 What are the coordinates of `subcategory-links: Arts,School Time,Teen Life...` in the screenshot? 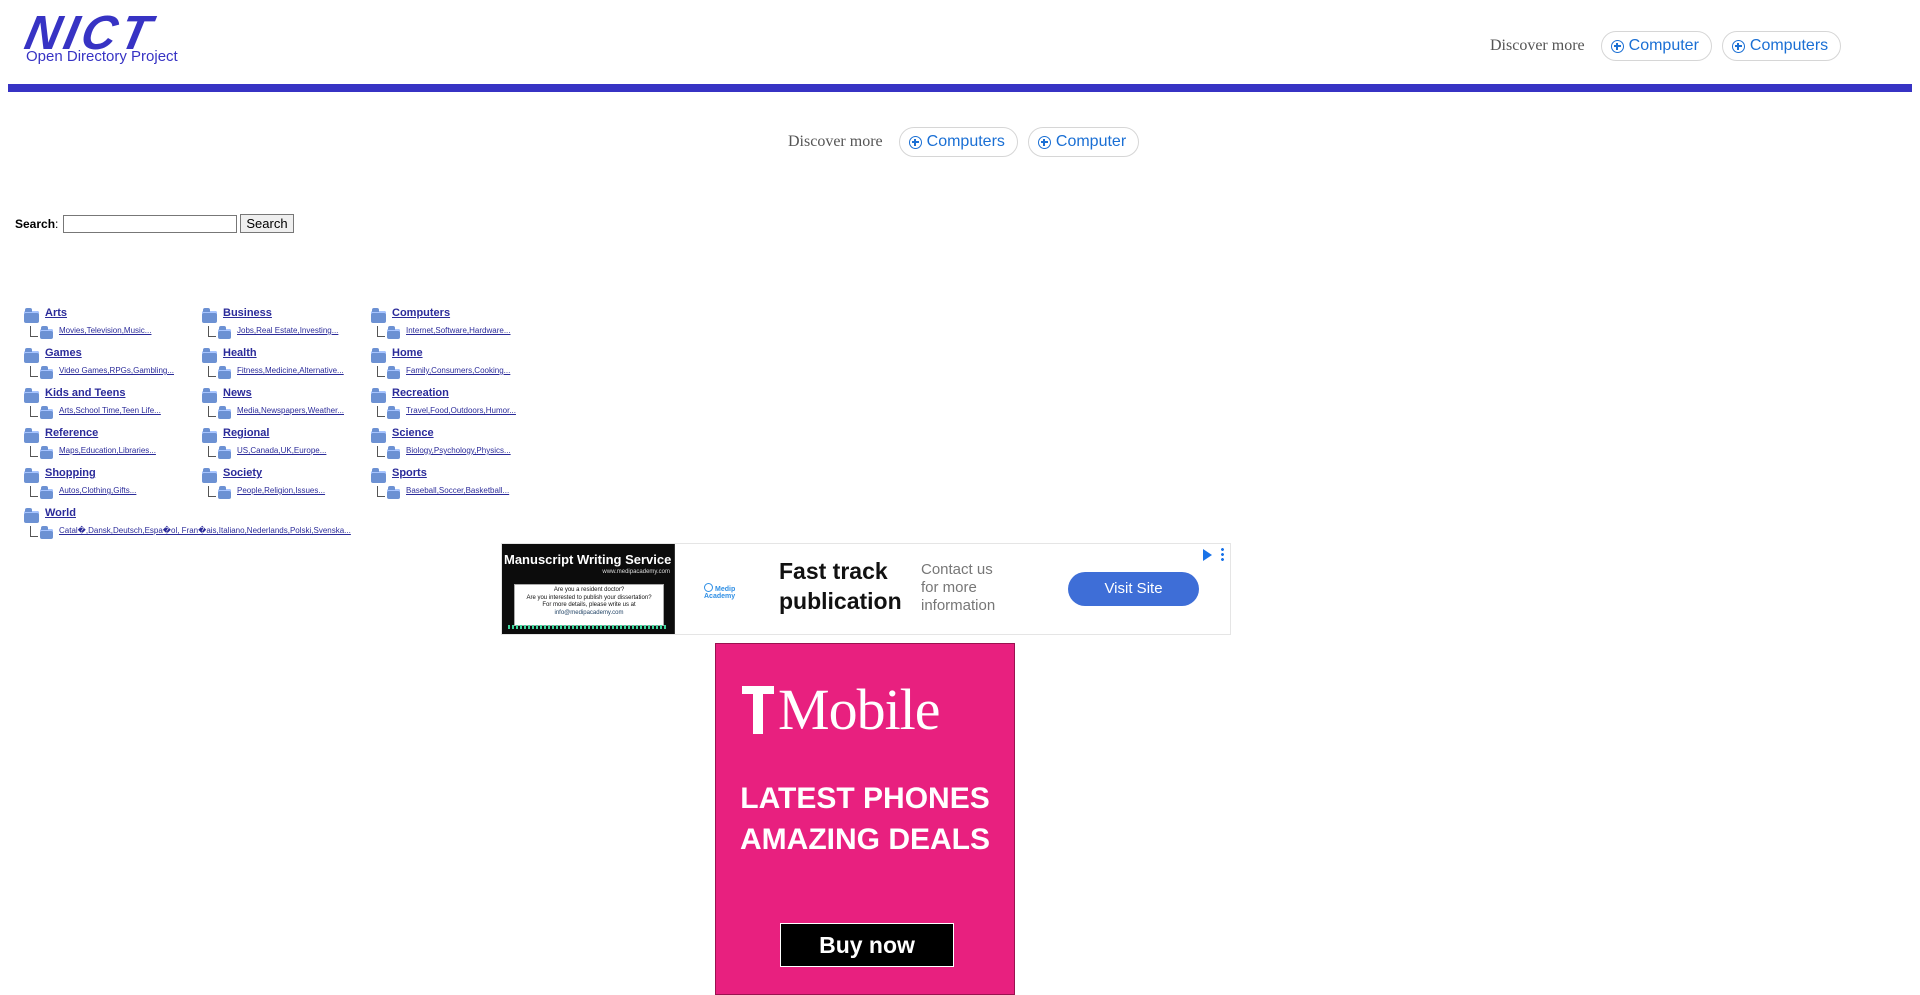 It's located at (110, 410).